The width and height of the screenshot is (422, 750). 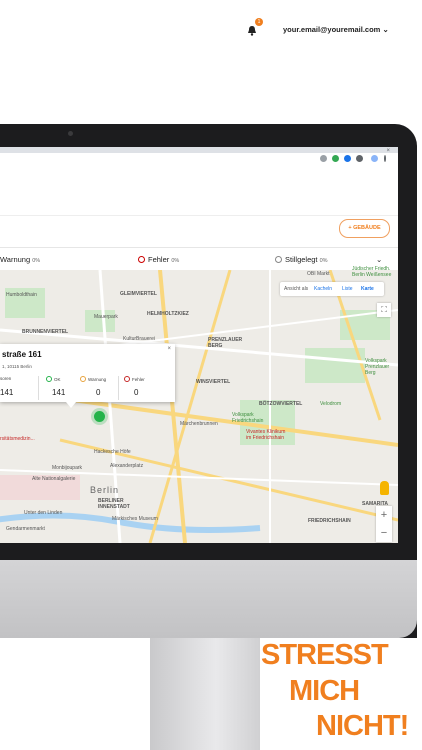 I want to click on ok-dot-icon, so click(x=49, y=379).